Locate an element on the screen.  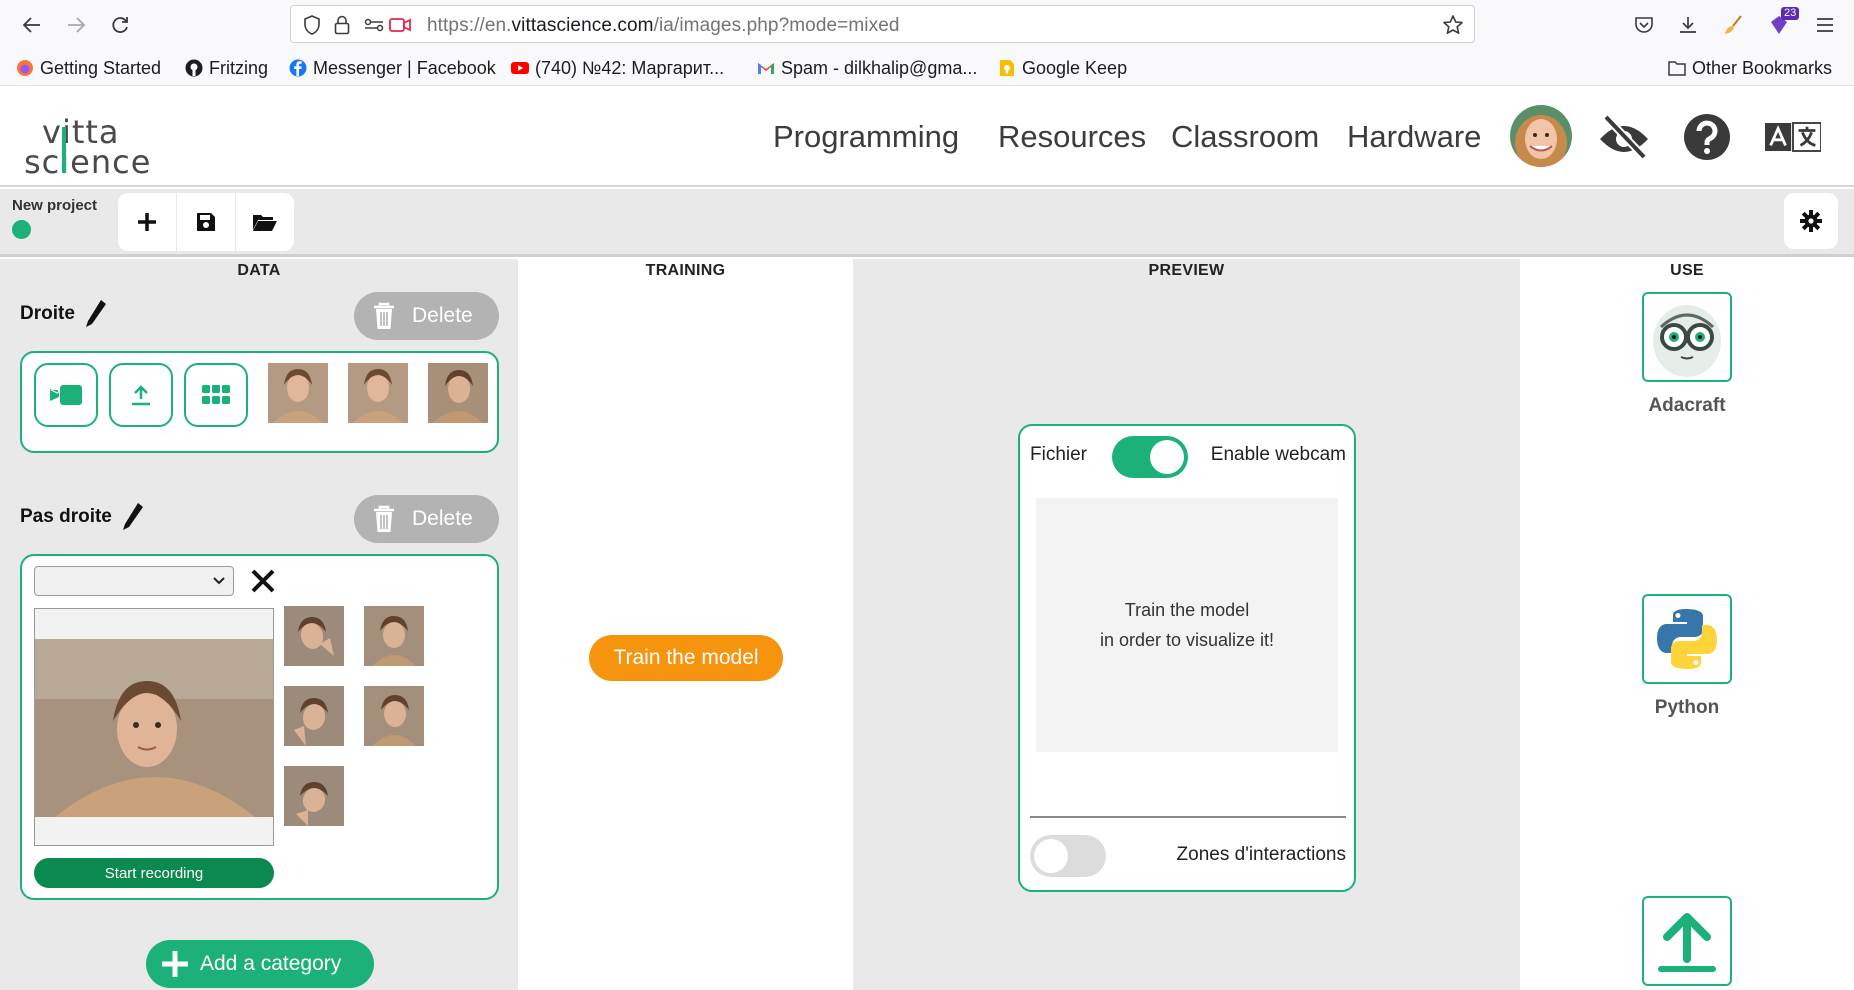
project-status-dot is located at coordinates (21, 229).